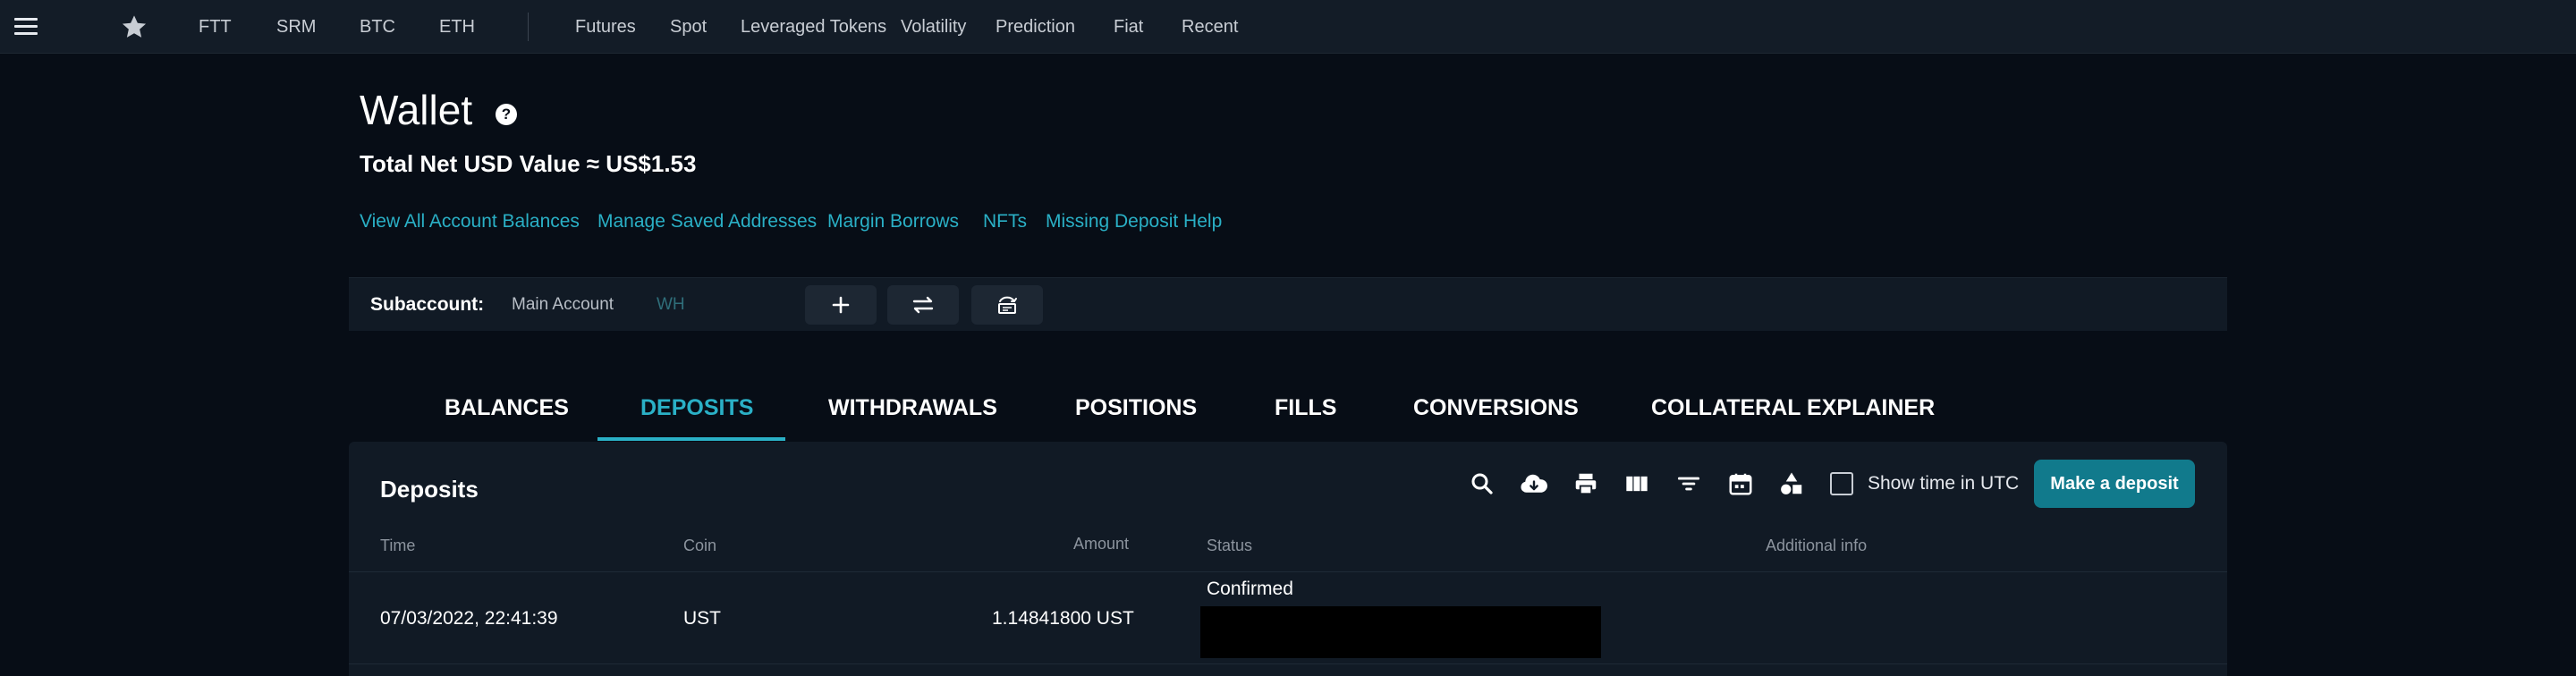 The image size is (2576, 676). Describe the element at coordinates (1229, 546) in the screenshot. I see `column-header-status: Status` at that location.